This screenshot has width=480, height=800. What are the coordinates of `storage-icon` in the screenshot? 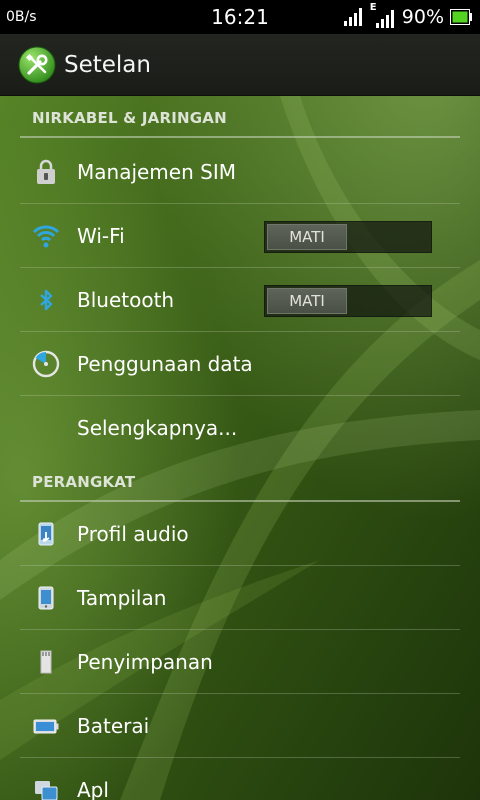 It's located at (46, 662).